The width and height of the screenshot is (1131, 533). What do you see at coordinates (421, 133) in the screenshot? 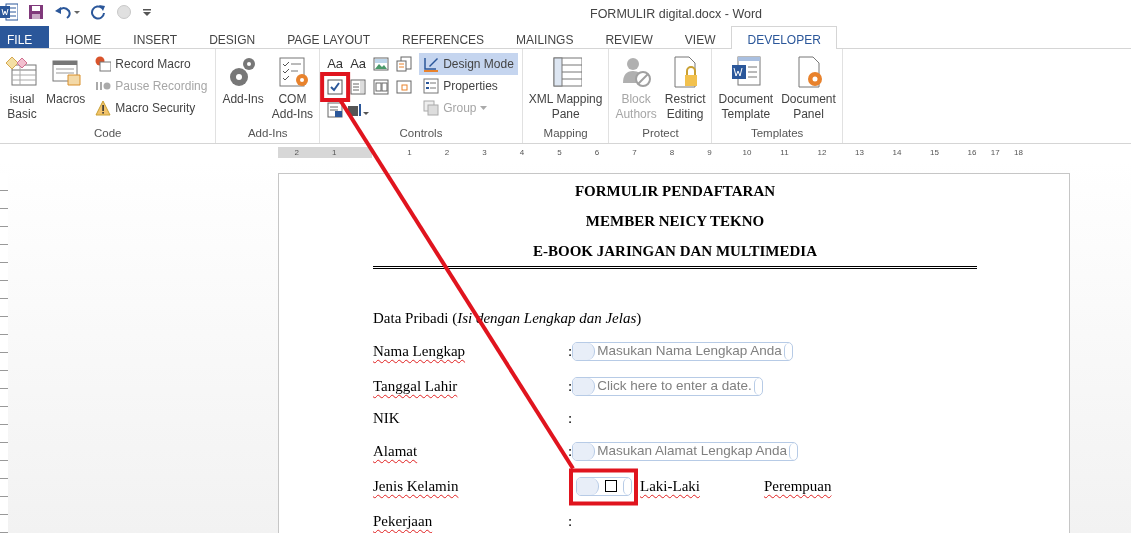
I see `group-label: Controls` at bounding box center [421, 133].